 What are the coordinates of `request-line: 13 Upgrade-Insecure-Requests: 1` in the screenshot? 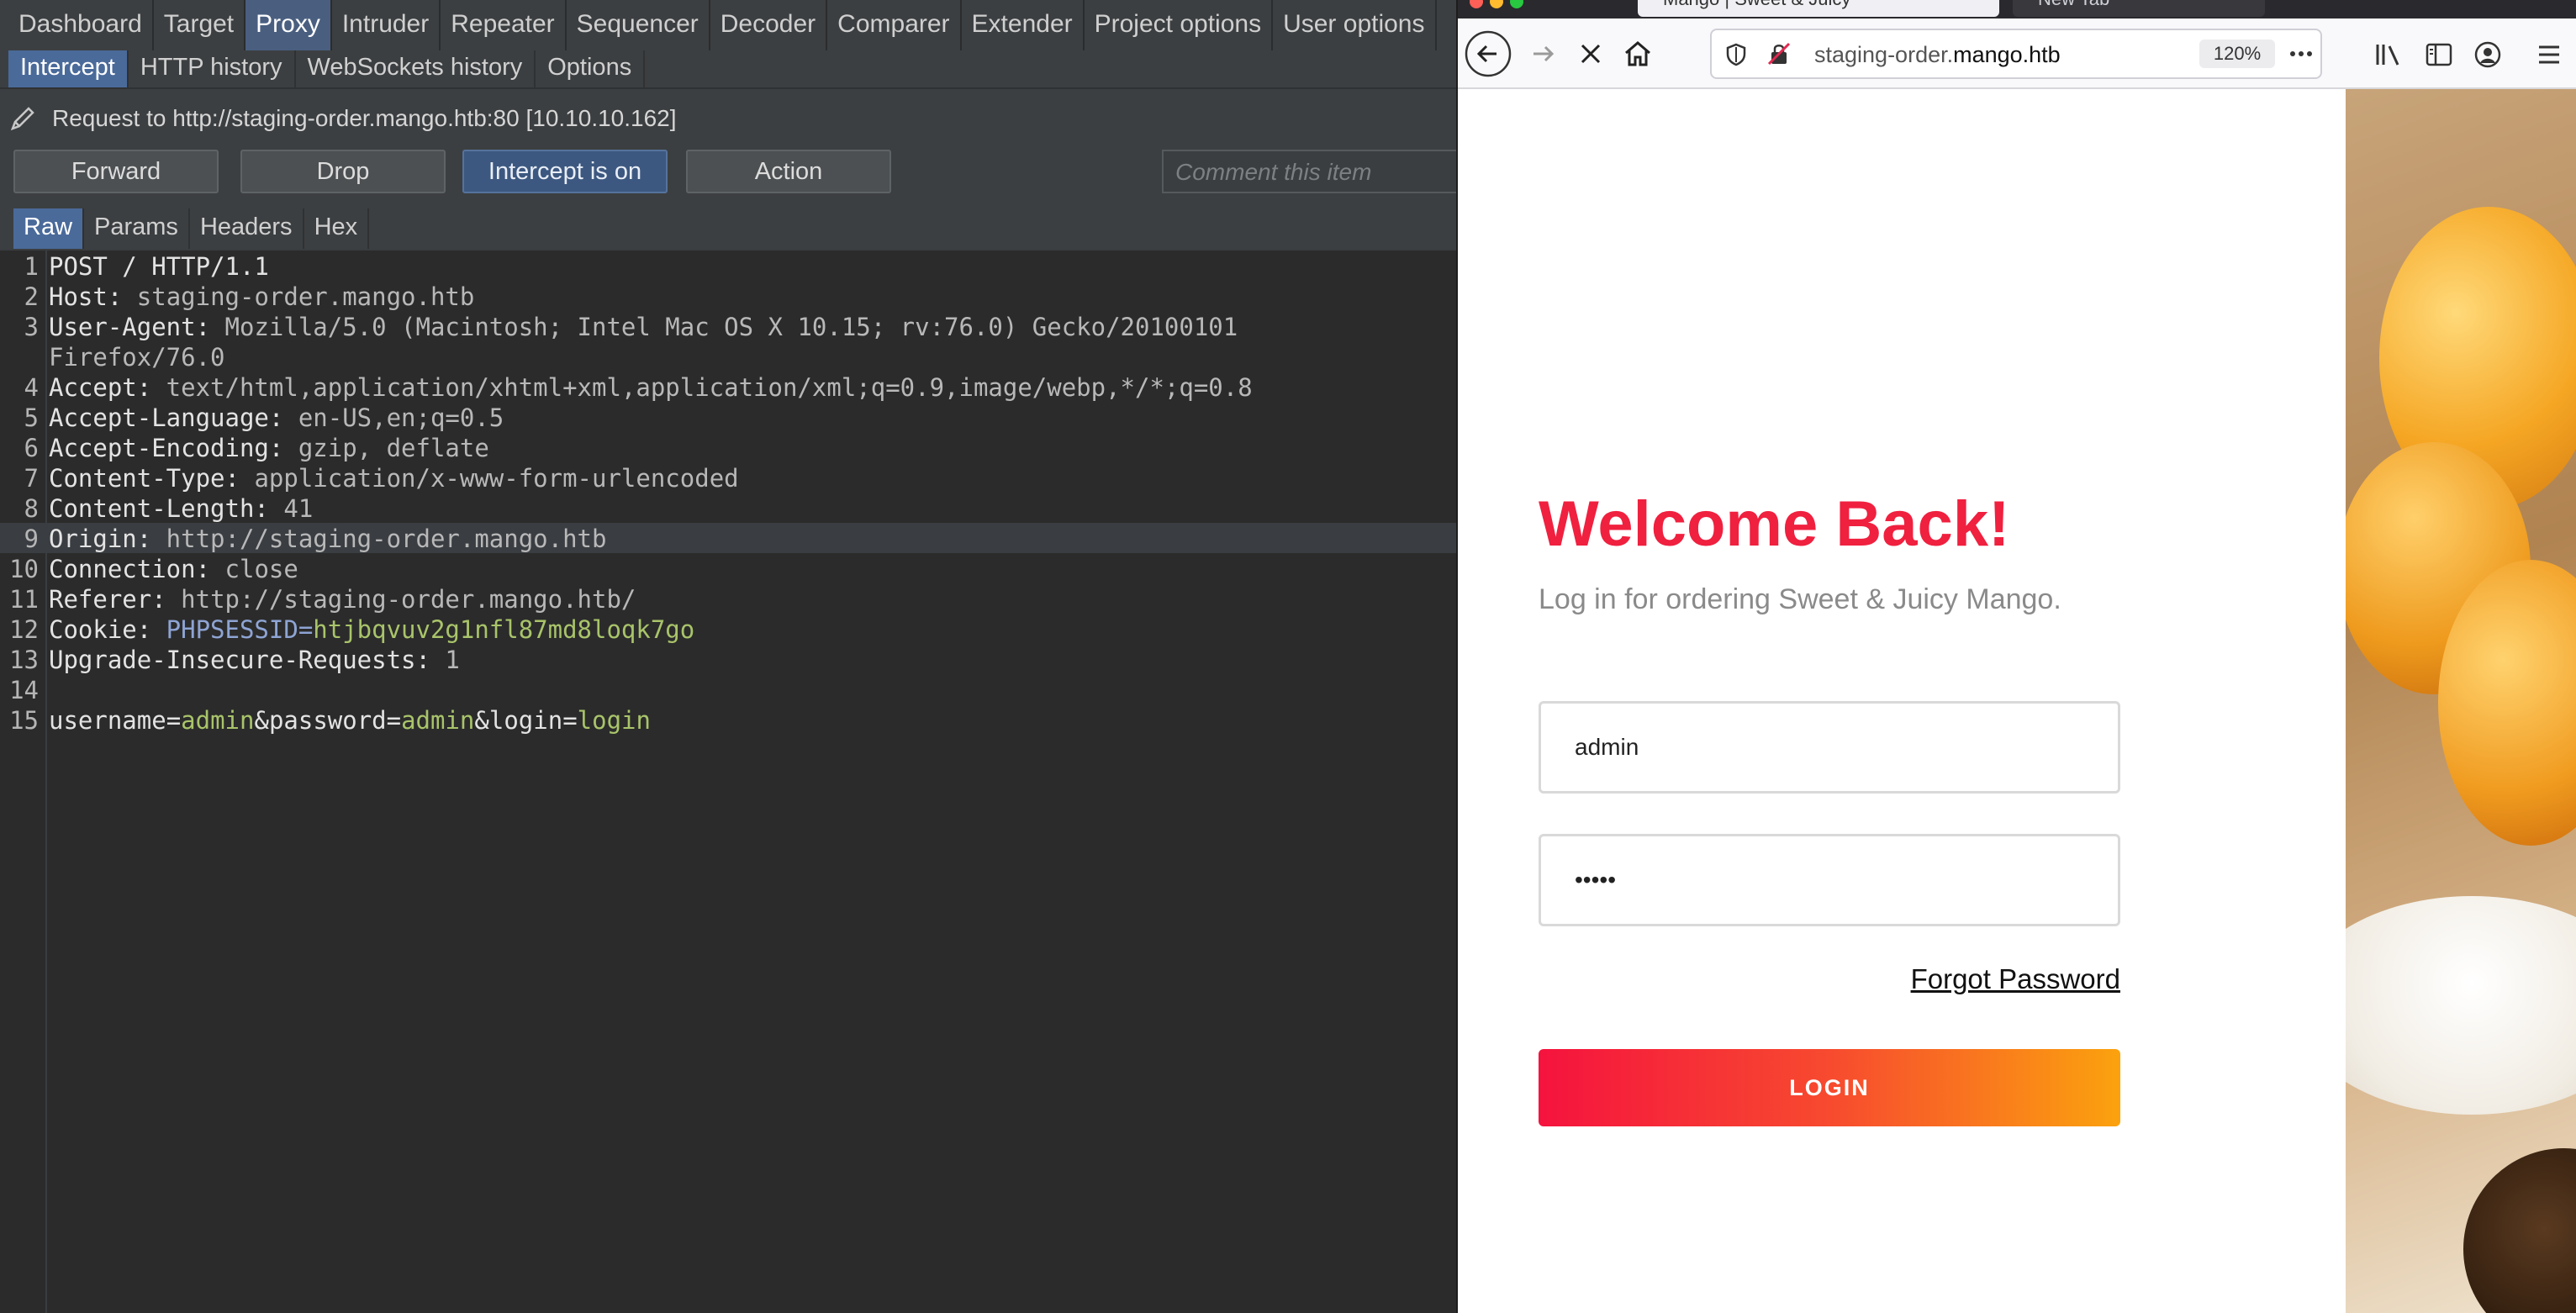 It's located at (728, 659).